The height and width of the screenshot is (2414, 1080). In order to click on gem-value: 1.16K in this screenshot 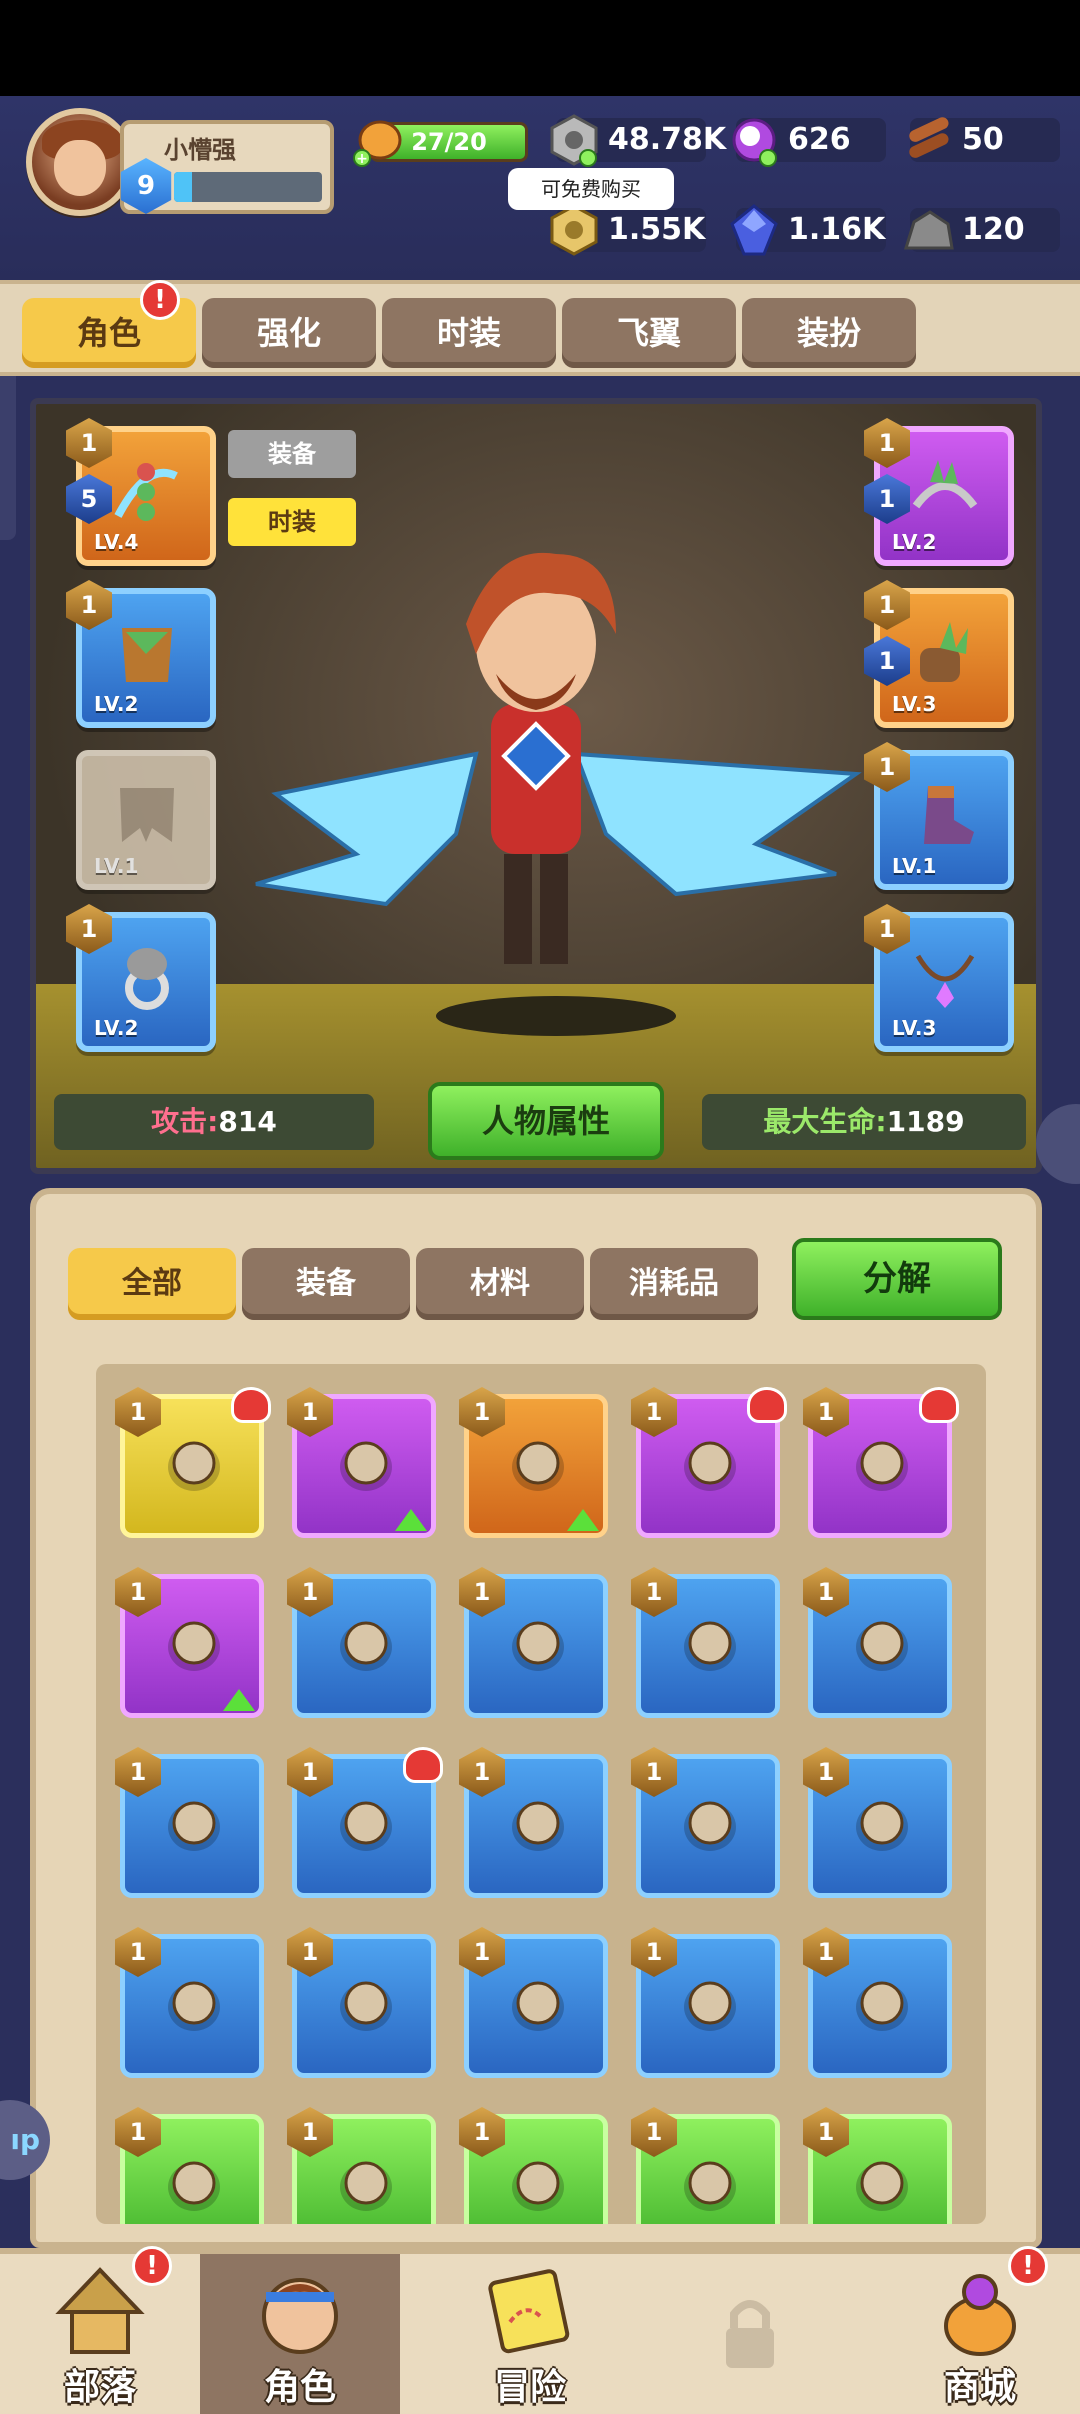, I will do `click(837, 229)`.